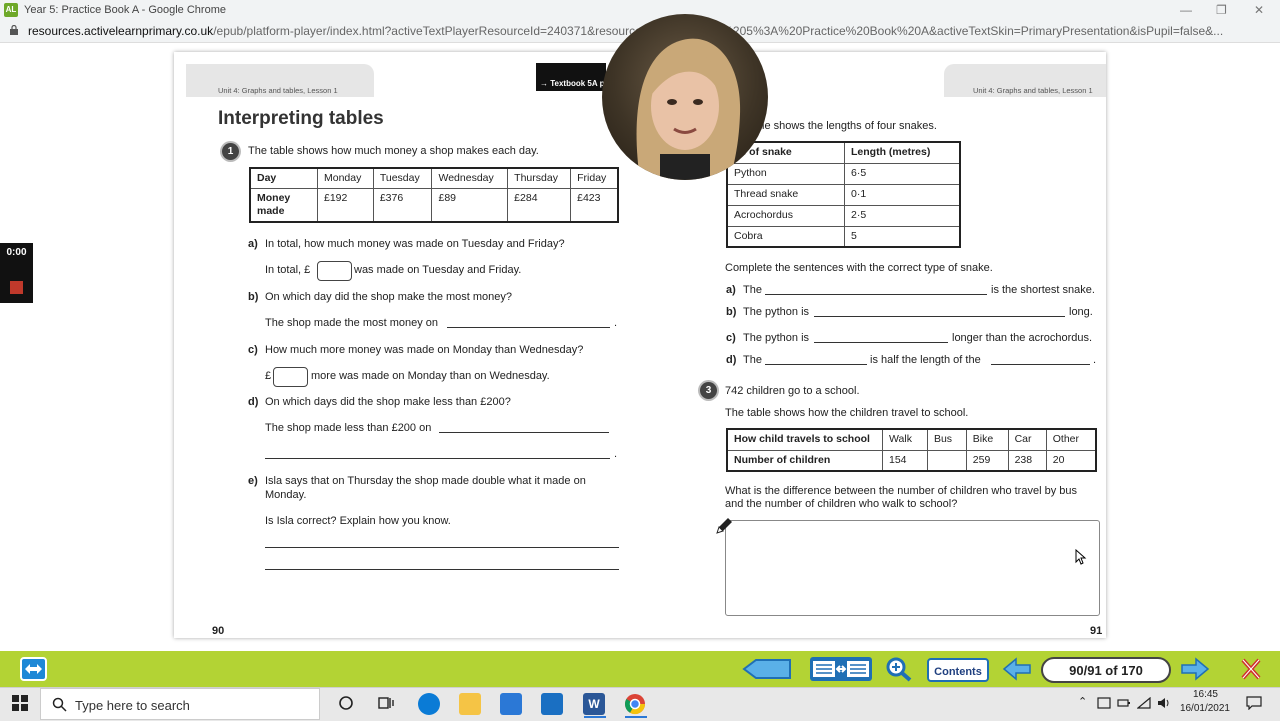 Image resolution: width=1280 pixels, height=721 pixels. What do you see at coordinates (1195, 669) in the screenshot?
I see `next-page-icon` at bounding box center [1195, 669].